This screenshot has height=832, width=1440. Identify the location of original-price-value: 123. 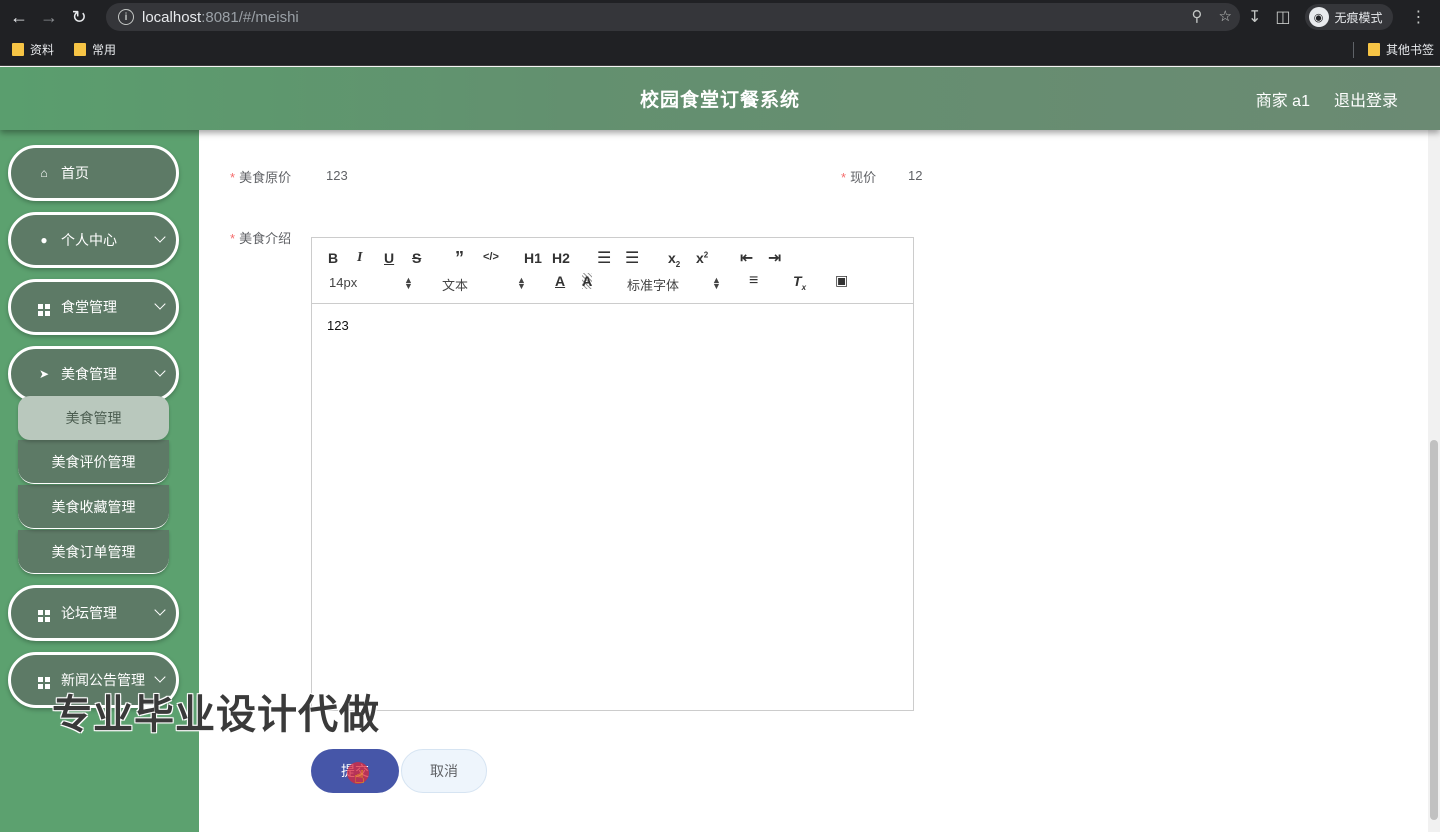
(337, 175).